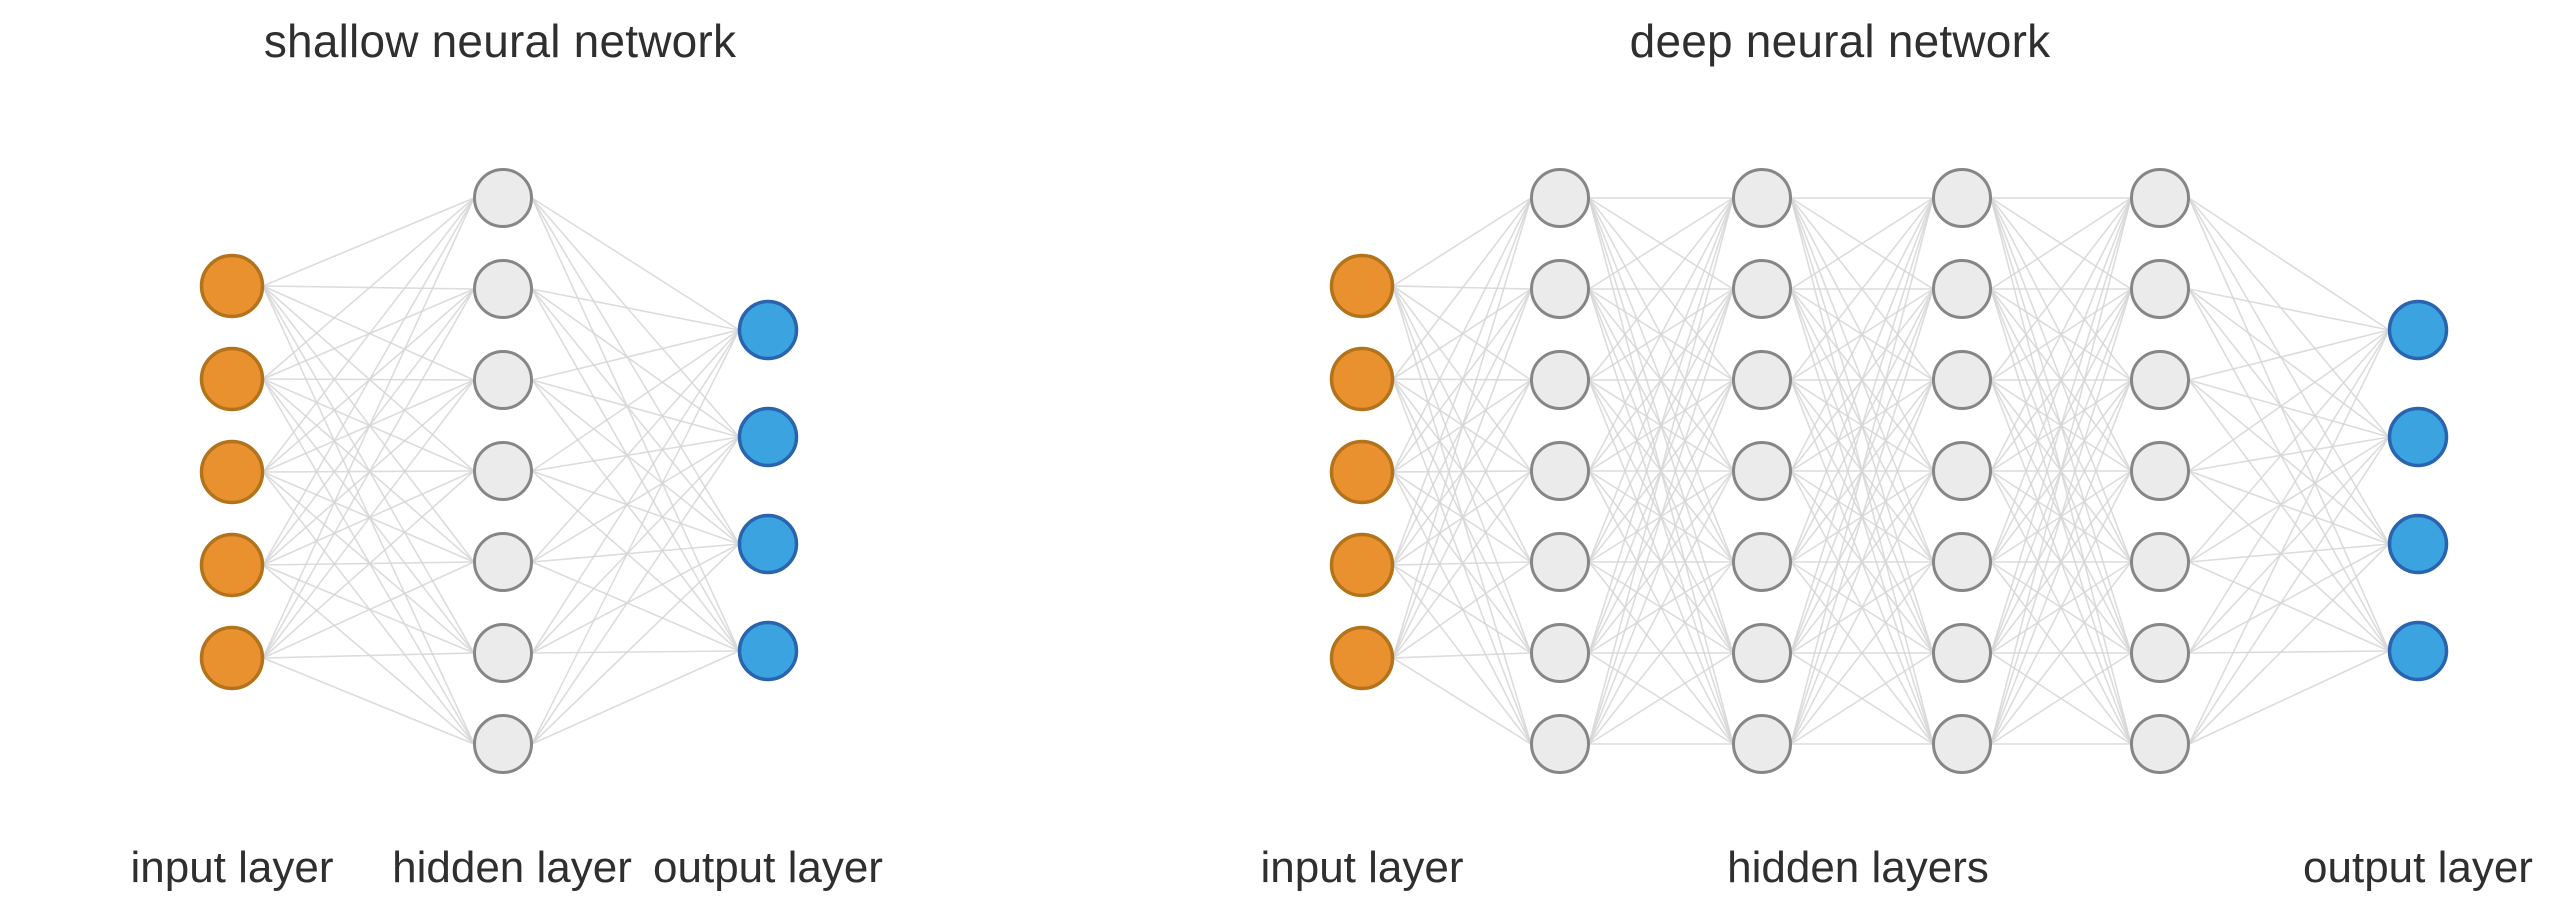  What do you see at coordinates (1840, 41) in the screenshot?
I see `panel-title-deep: deep neural network` at bounding box center [1840, 41].